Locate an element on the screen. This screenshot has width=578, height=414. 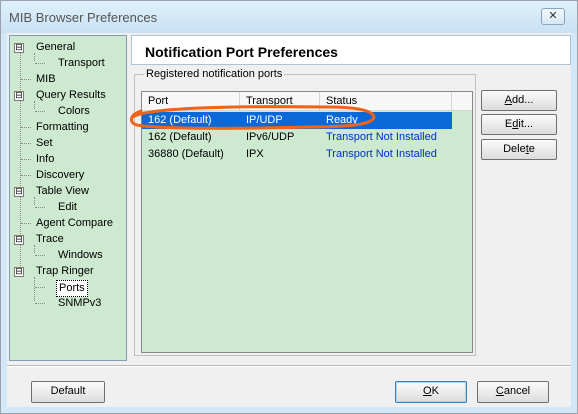
tree-item-table-view: ⊟ Table View is located at coordinates (69, 191).